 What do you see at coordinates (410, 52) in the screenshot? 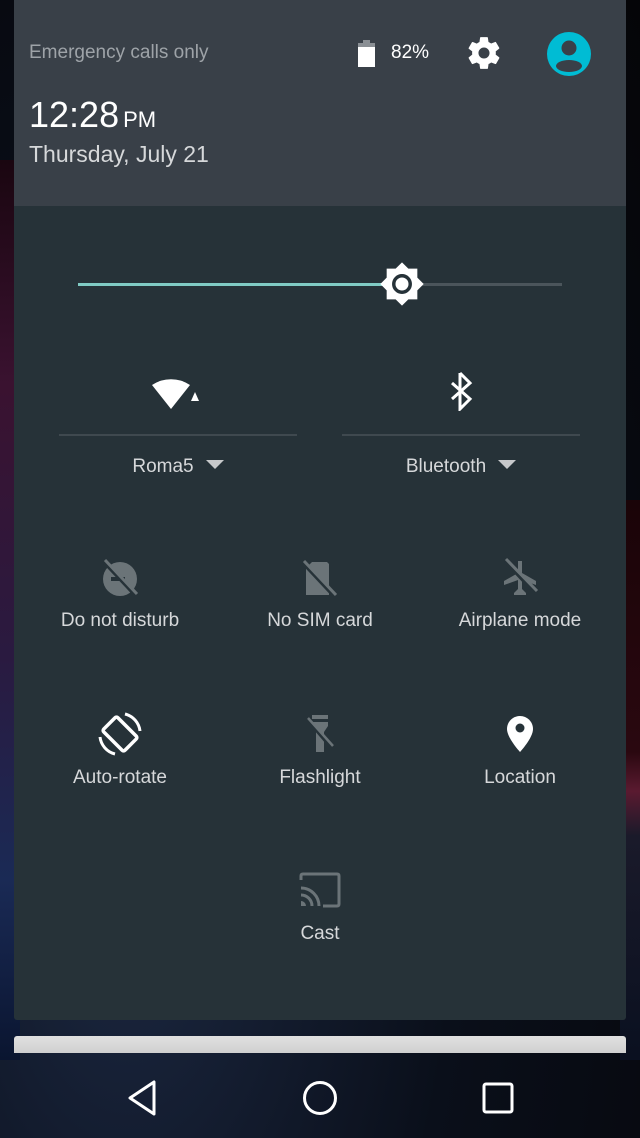
I see `battery-percent: 82%` at bounding box center [410, 52].